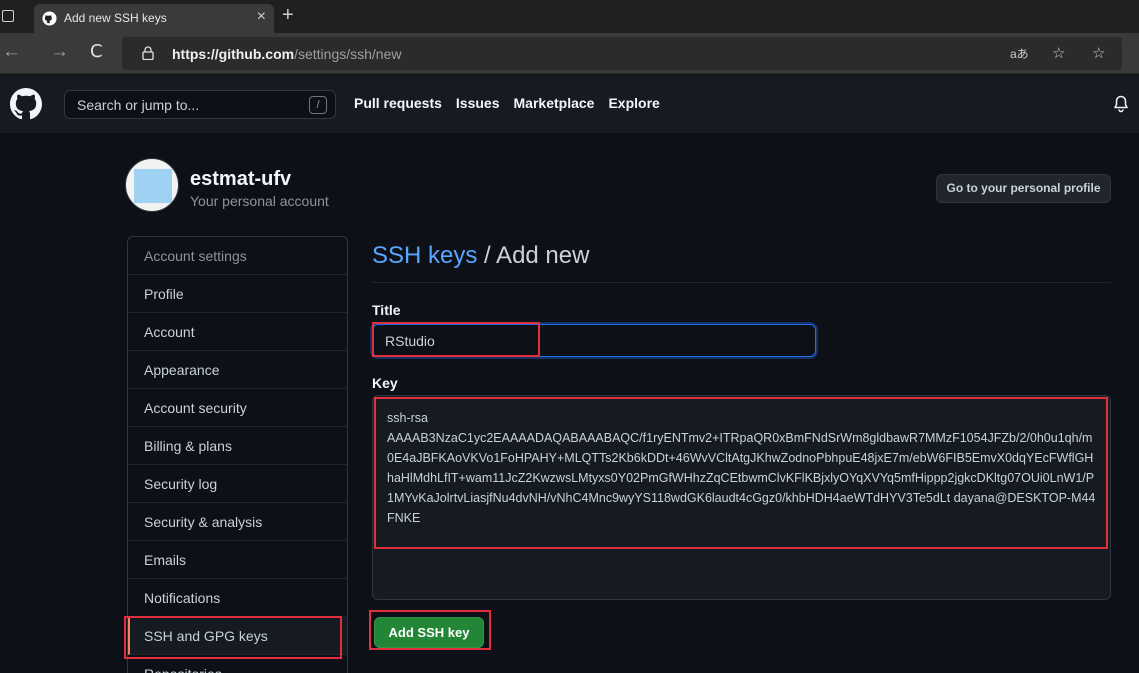  Describe the element at coordinates (424, 255) in the screenshot. I see `breadcrumb-ssh-keys-link: SSH keys` at that location.